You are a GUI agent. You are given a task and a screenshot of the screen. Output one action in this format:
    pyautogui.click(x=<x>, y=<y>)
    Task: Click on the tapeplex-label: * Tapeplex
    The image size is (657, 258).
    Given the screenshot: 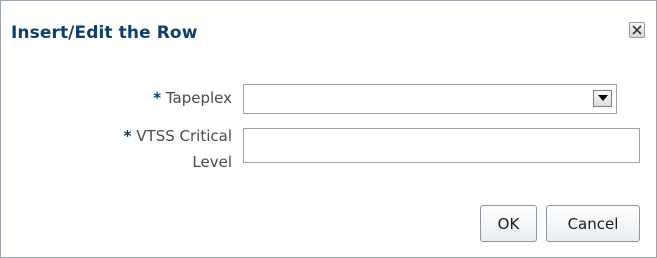 What is the action you would take?
    pyautogui.click(x=192, y=98)
    